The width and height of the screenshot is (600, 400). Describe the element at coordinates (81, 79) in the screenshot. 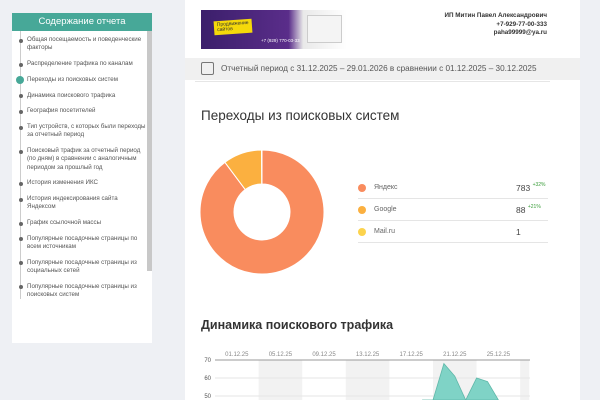

I see `contents-item: Переходы из поисковых систем` at that location.